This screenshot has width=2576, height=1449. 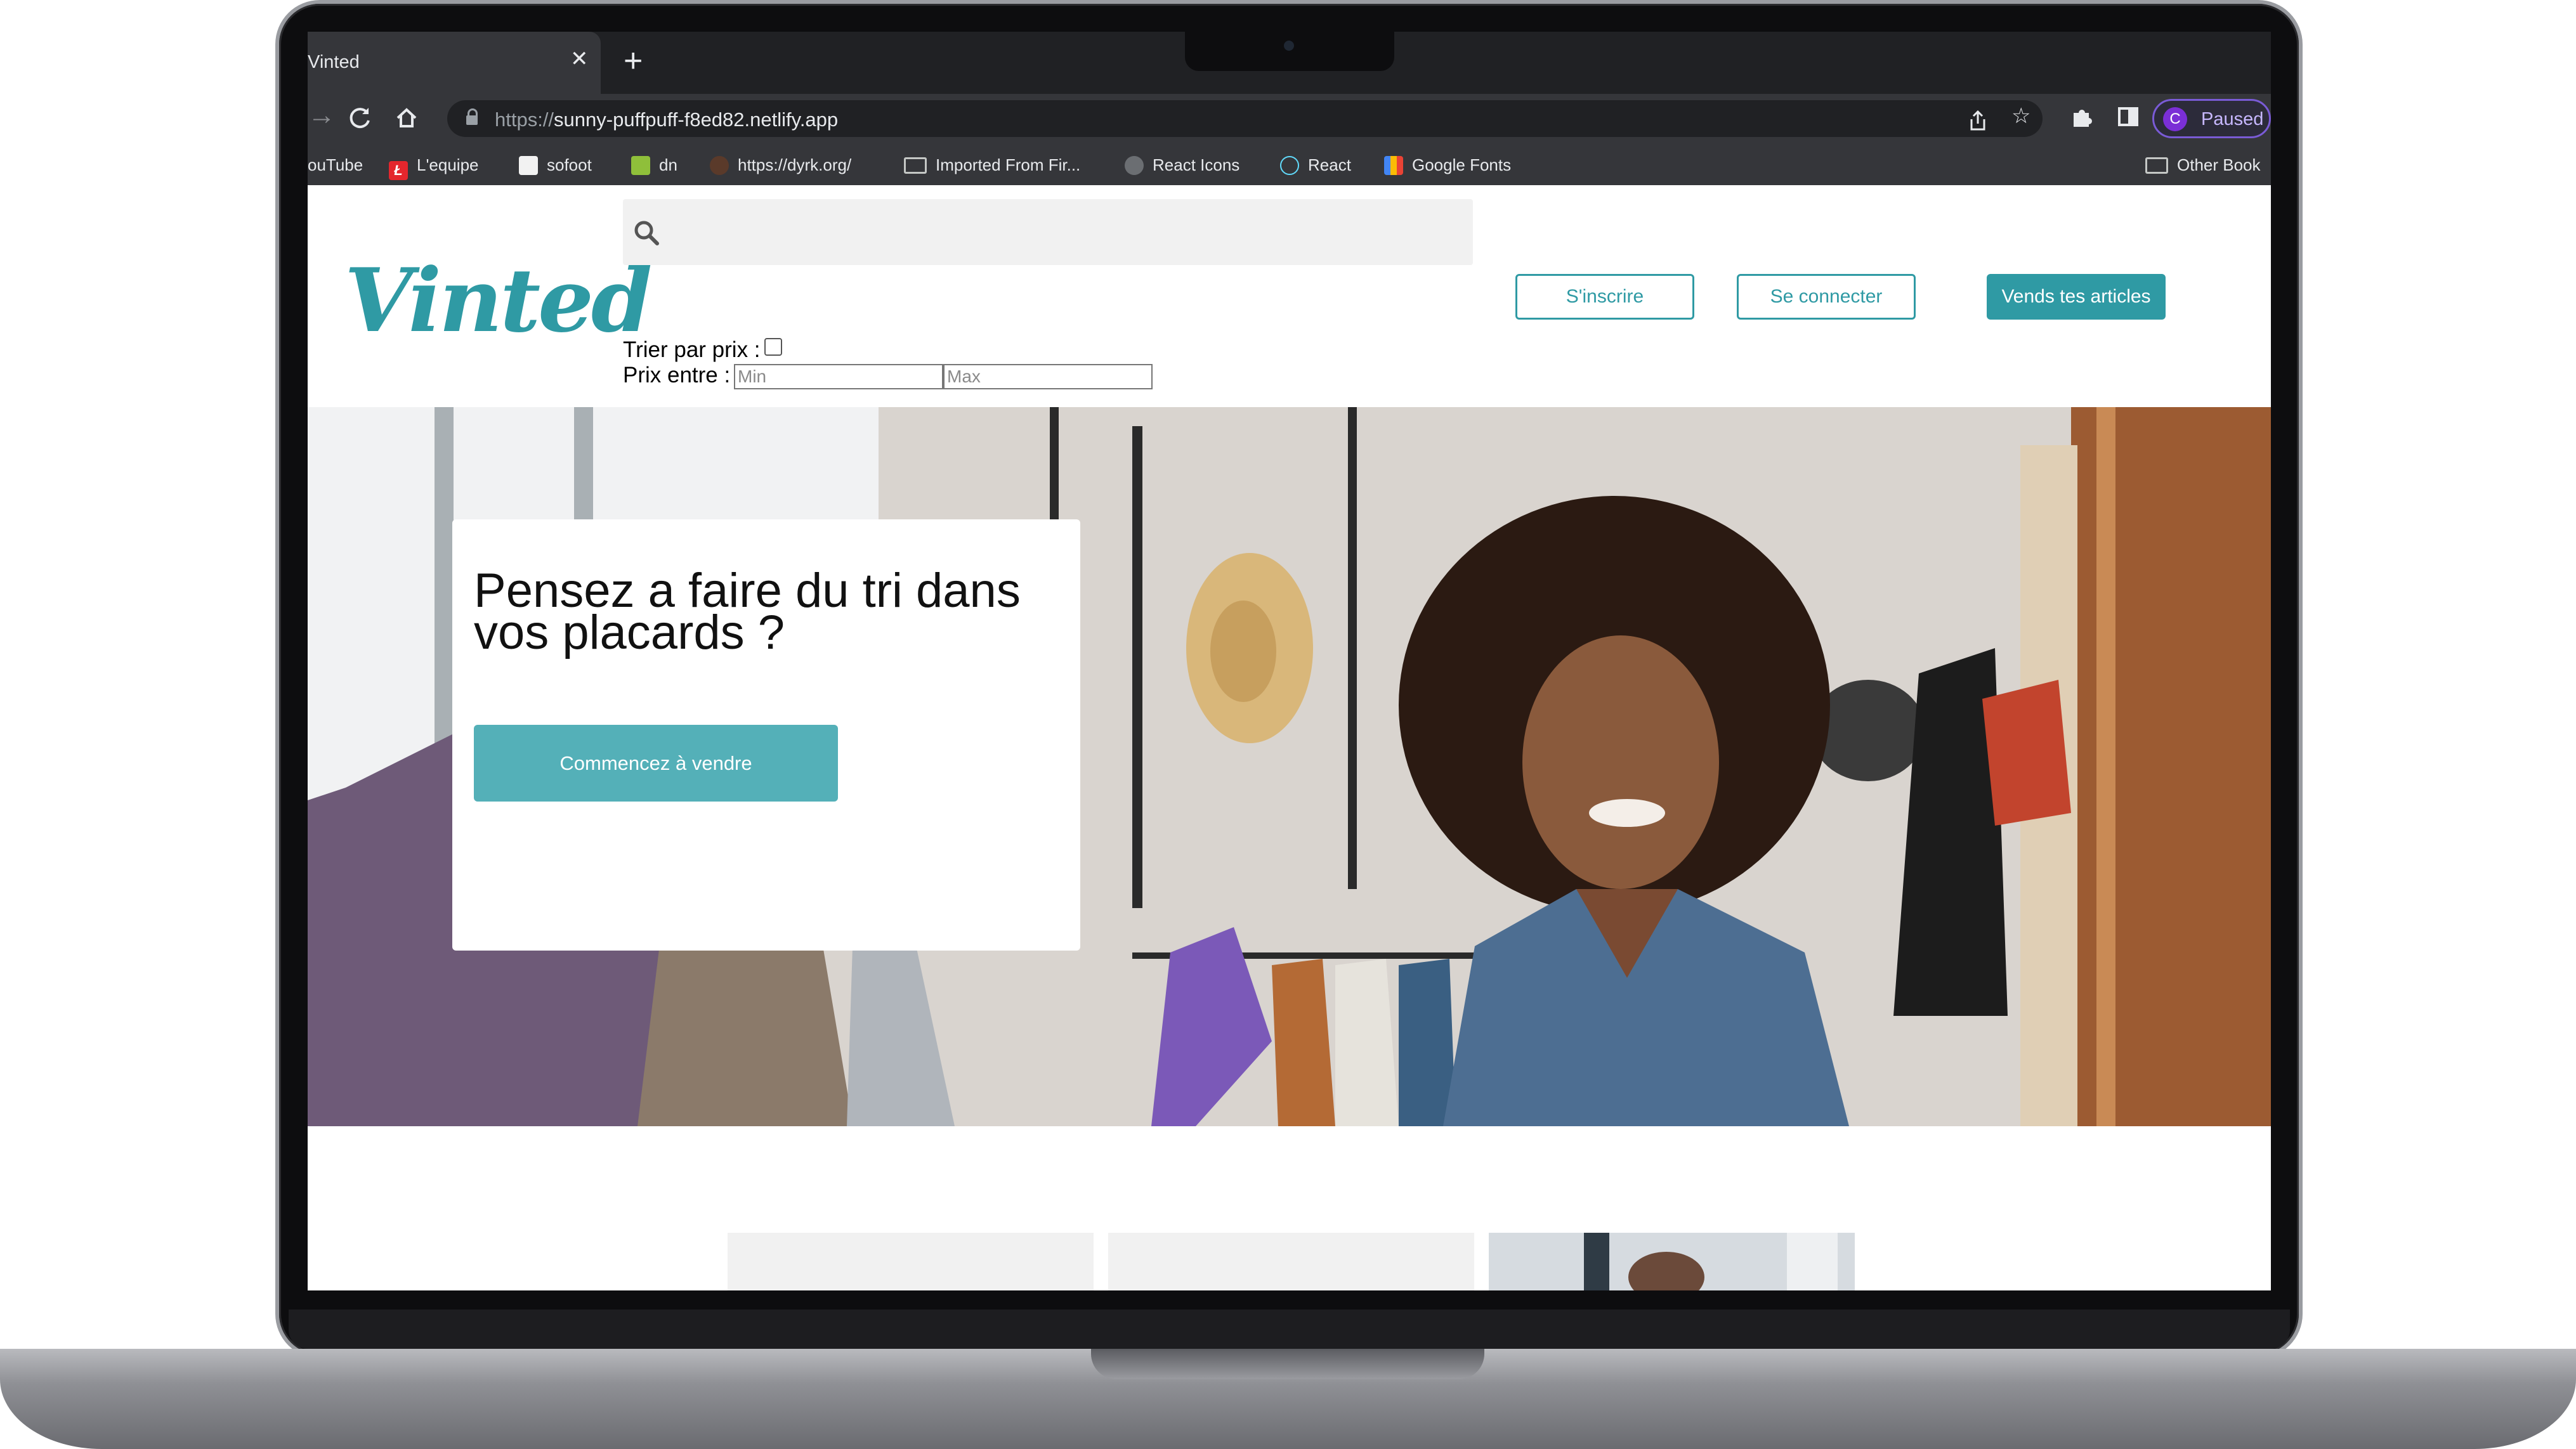 I want to click on bookmark-folder-other: Other Book, so click(x=2203, y=165).